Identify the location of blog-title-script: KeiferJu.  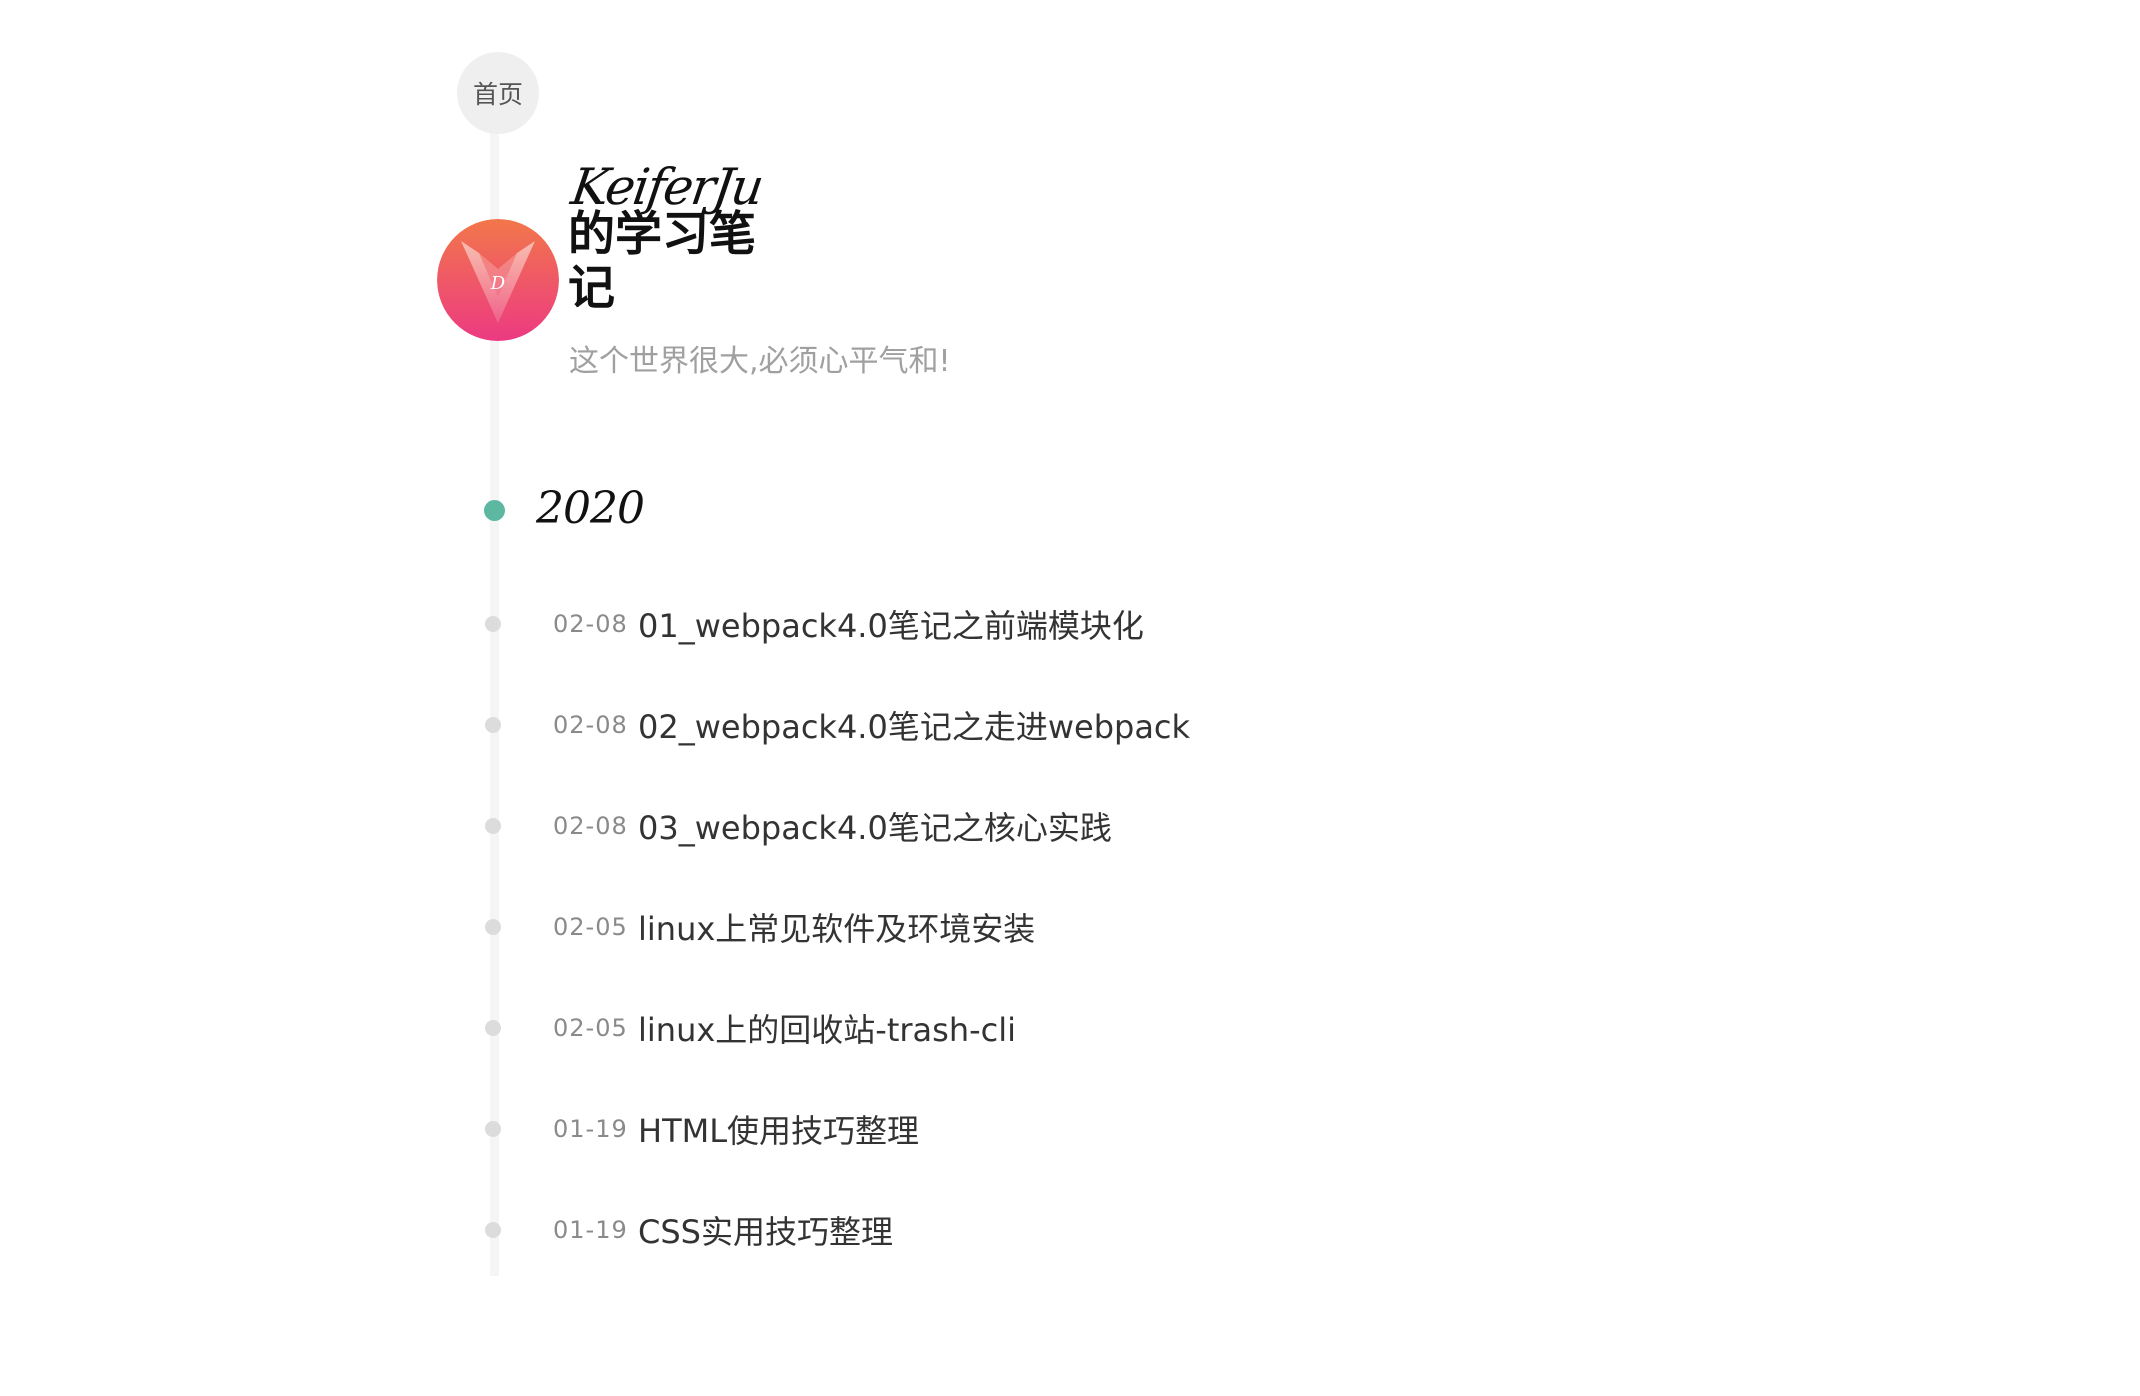
(666, 187).